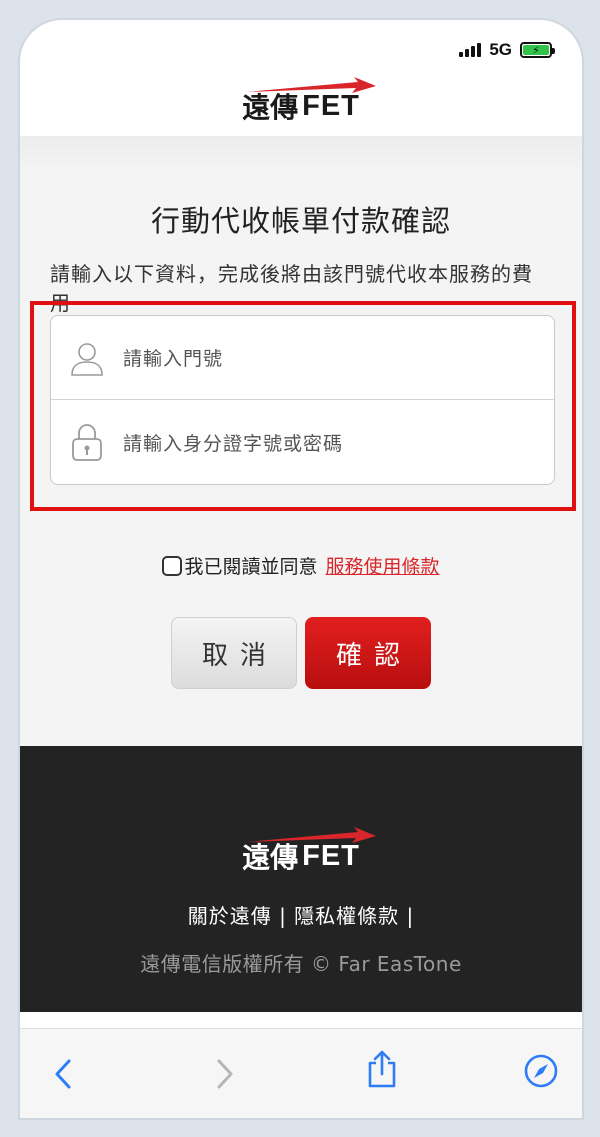 Image resolution: width=600 pixels, height=1137 pixels. Describe the element at coordinates (500, 49) in the screenshot. I see `network-label: 5G` at that location.